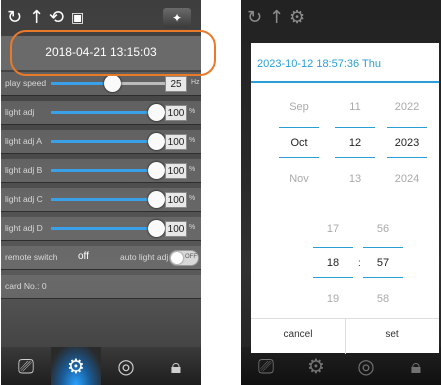  I want to click on light-adj-d-knob, so click(156, 228).